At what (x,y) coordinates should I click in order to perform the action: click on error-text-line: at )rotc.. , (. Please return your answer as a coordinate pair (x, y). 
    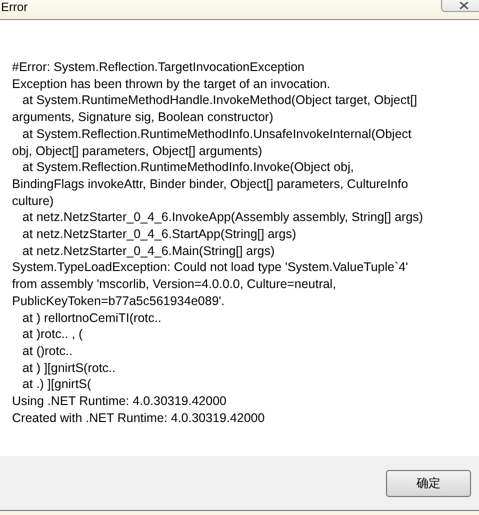
    Looking at the image, I should click on (52, 334).